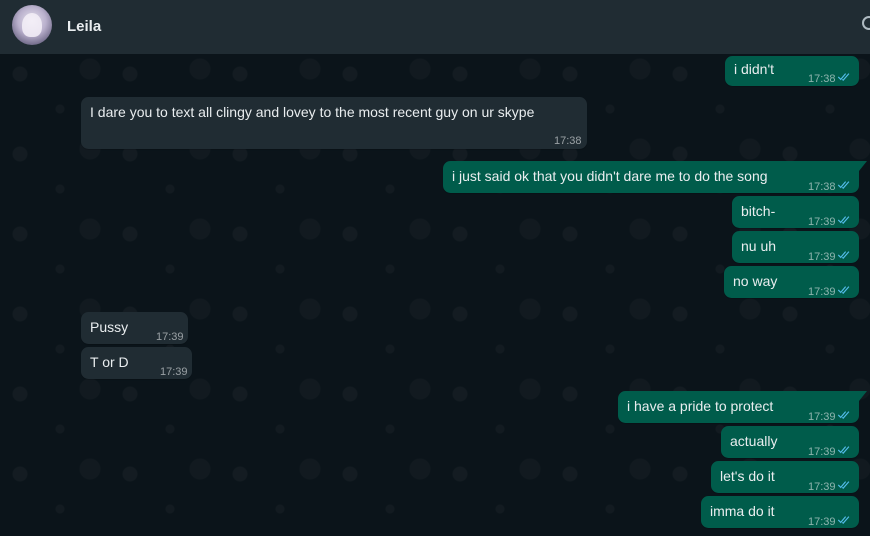 The image size is (870, 536). Describe the element at coordinates (109, 327) in the screenshot. I see `message-text: Pussy` at that location.